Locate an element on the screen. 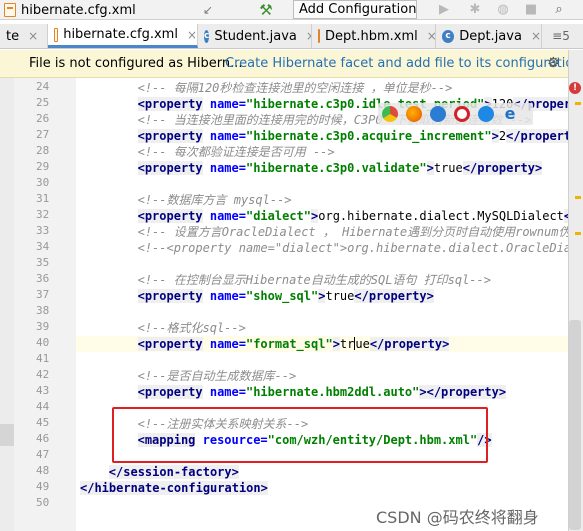 The height and width of the screenshot is (531, 583). tab-label: hibernate.cfg.xml is located at coordinates (120, 34).